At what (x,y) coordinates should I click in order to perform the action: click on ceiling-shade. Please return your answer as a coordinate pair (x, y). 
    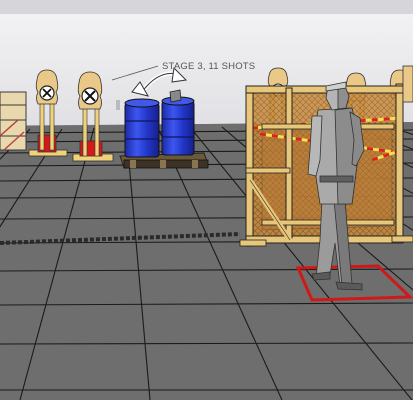
    Looking at the image, I should click on (206, 7).